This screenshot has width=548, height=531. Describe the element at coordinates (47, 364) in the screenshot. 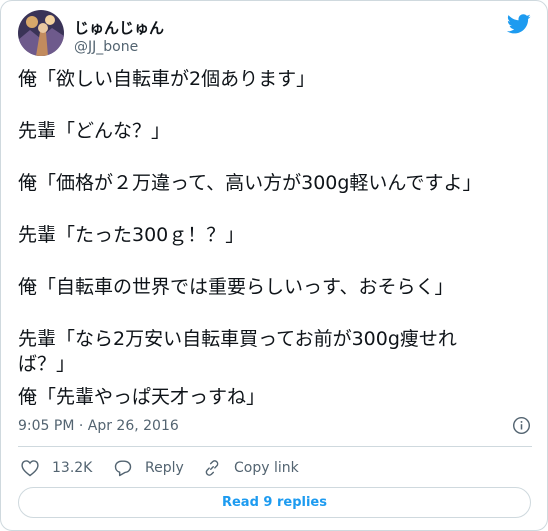

I see `tweet-line: ば？」` at that location.